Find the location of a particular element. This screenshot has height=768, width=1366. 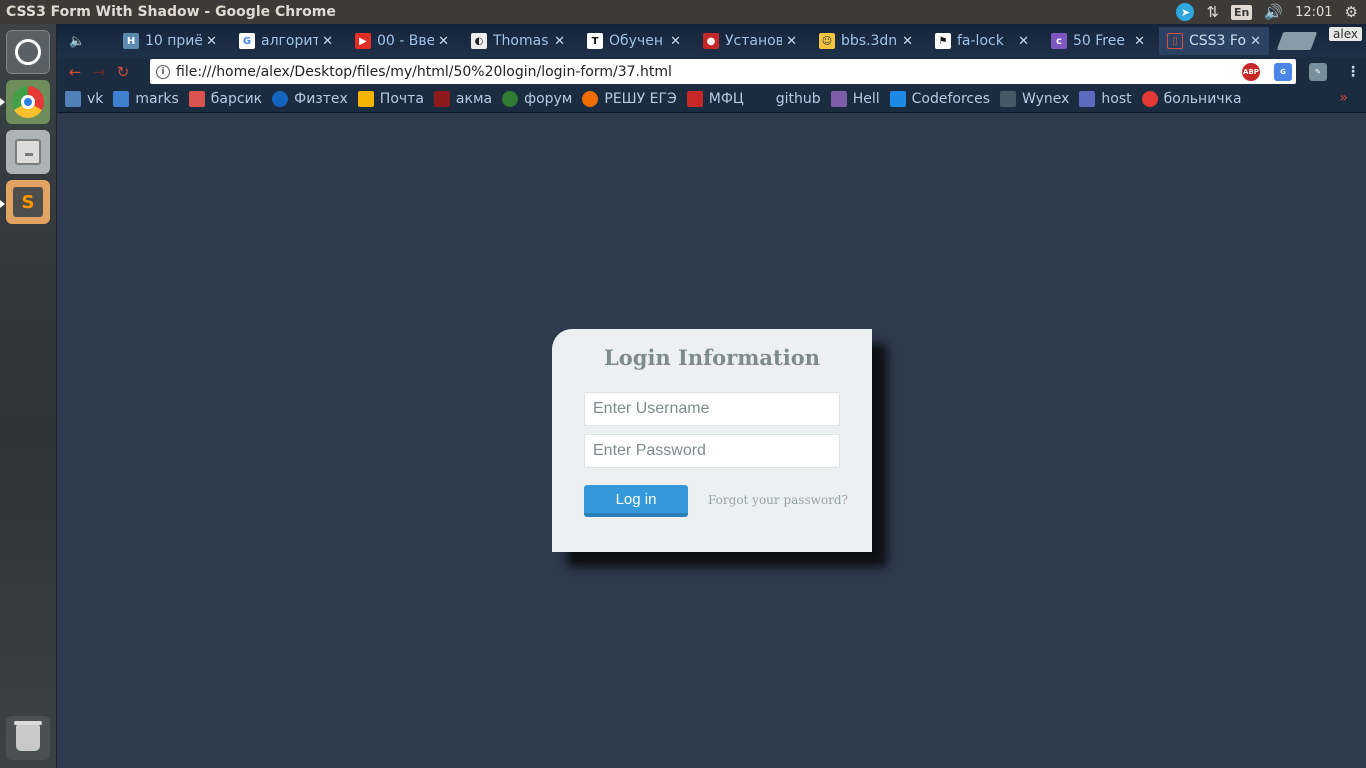

keyboard-layout-indicator: En is located at coordinates (1242, 12).